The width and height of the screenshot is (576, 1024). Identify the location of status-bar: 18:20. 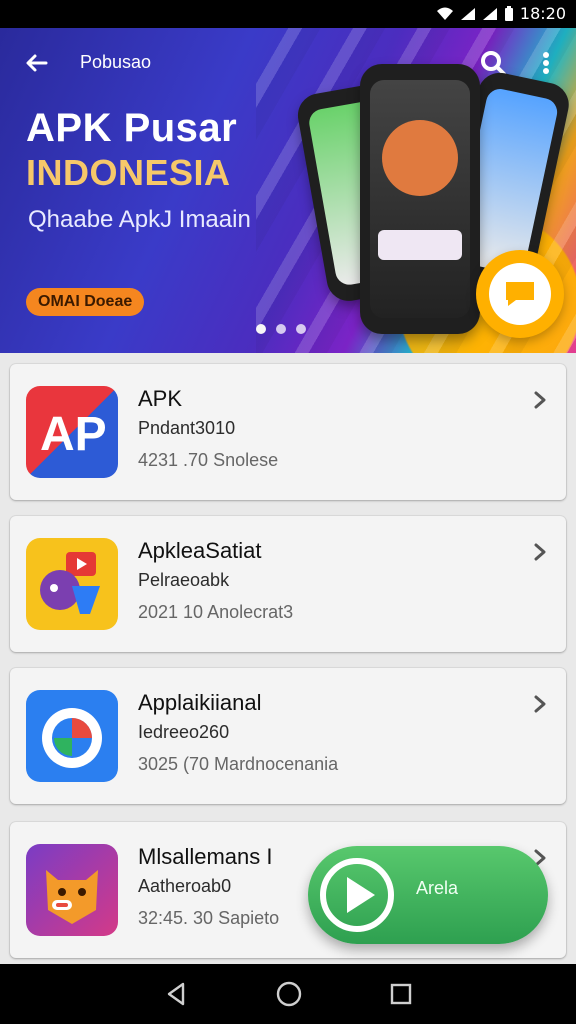
(288, 14).